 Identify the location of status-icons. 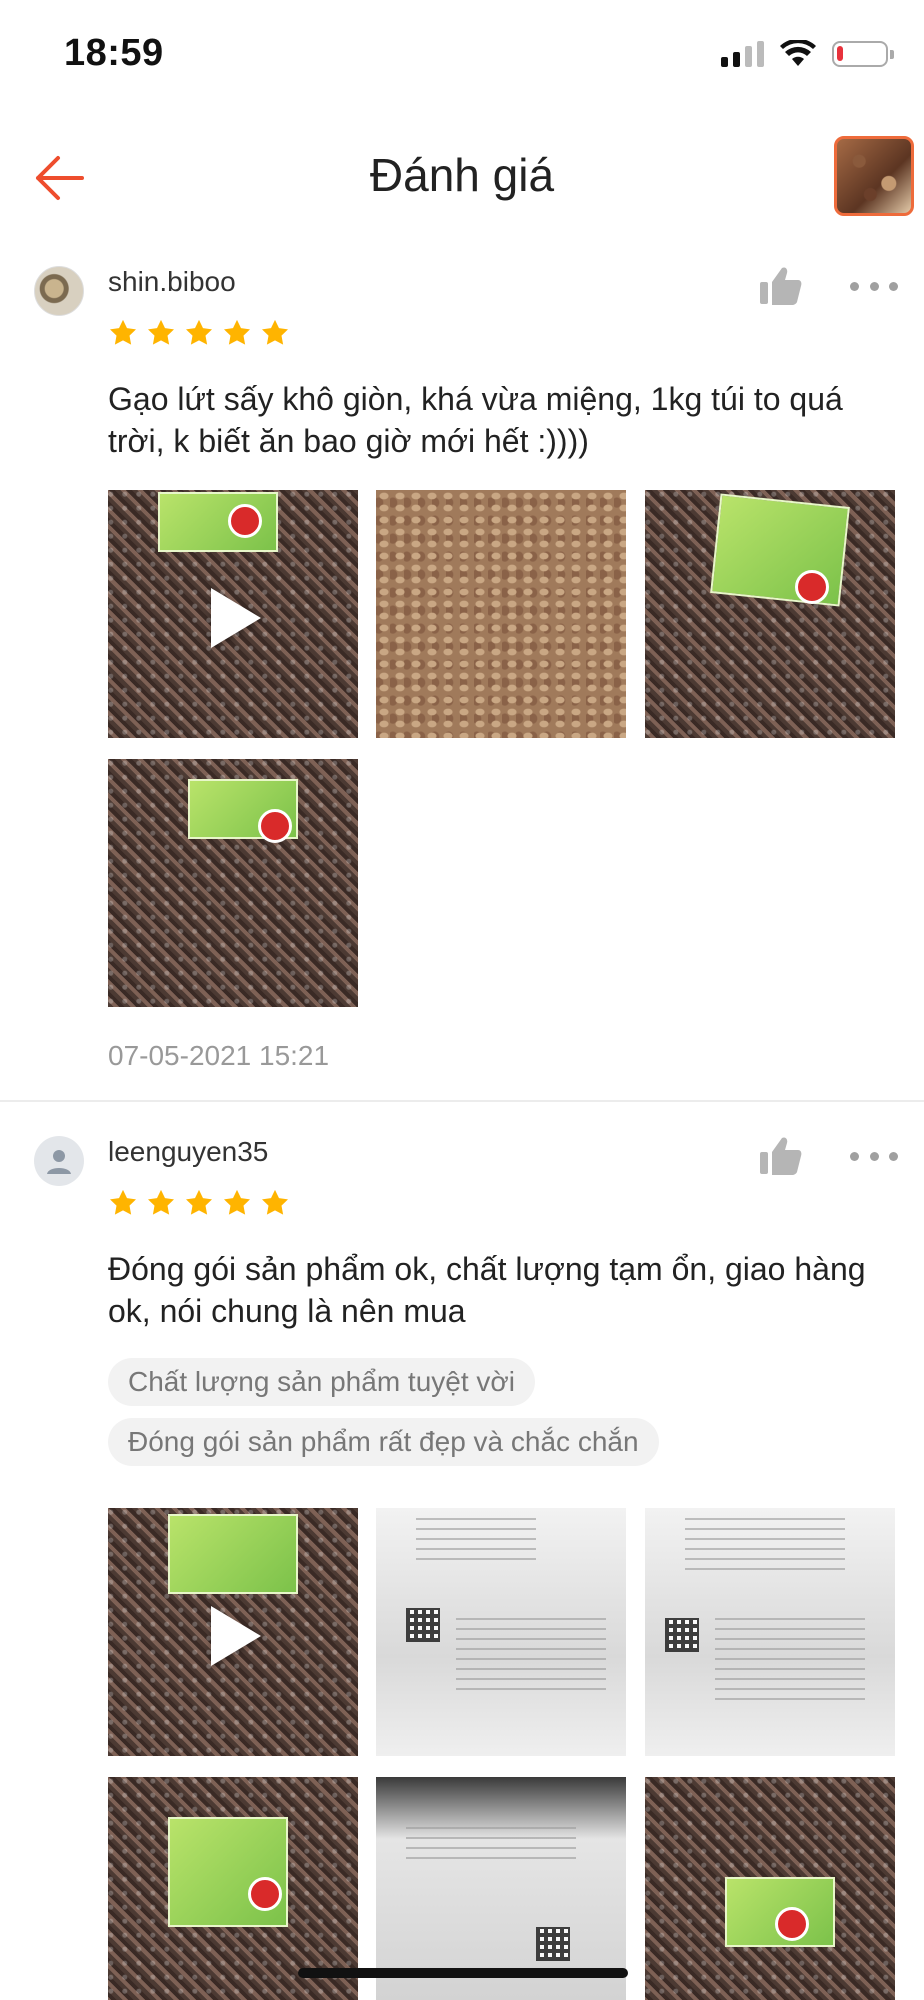
(807, 54).